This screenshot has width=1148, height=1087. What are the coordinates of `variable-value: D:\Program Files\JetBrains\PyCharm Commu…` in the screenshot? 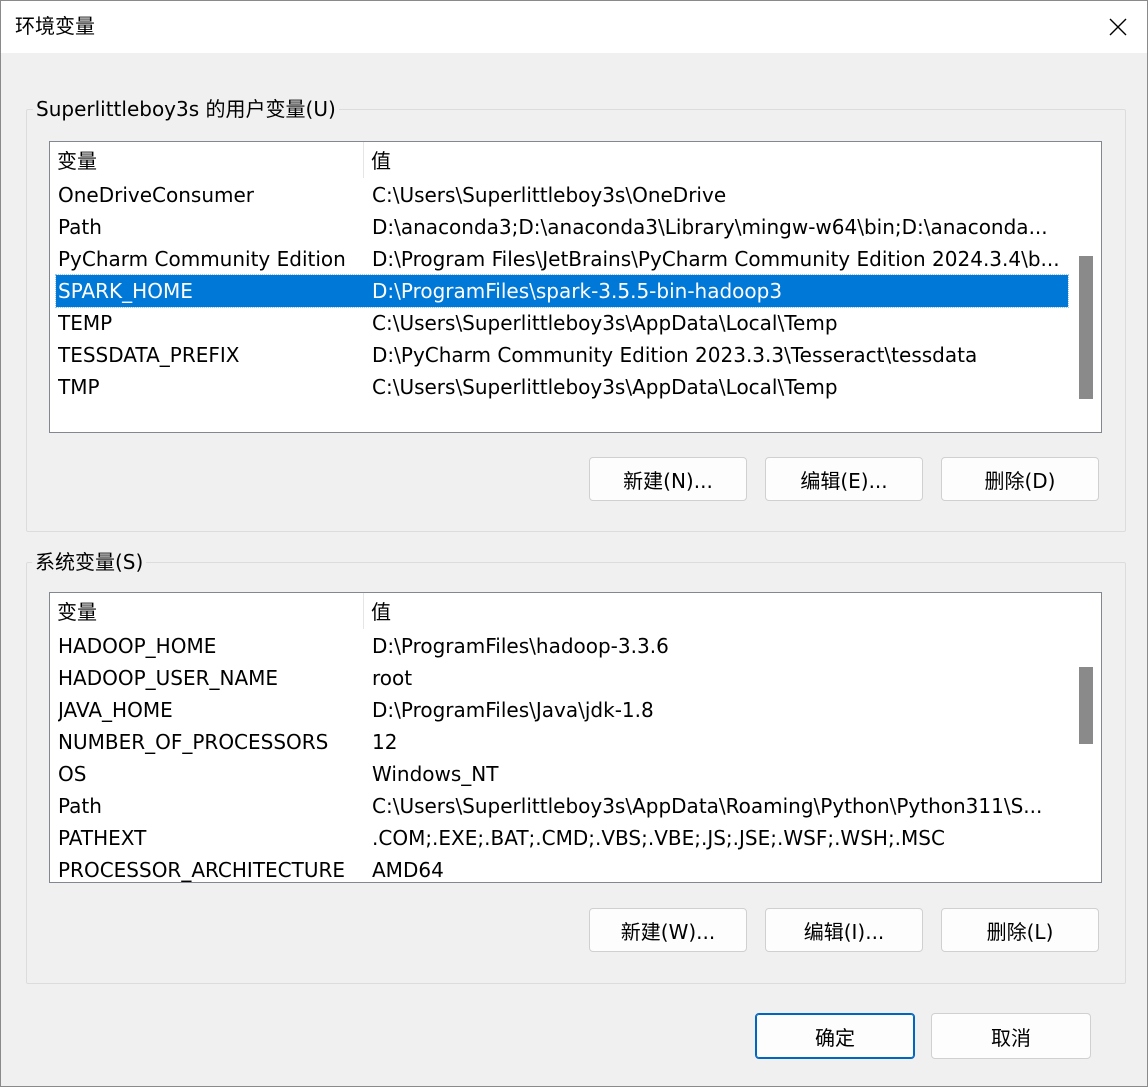 It's located at (716, 259).